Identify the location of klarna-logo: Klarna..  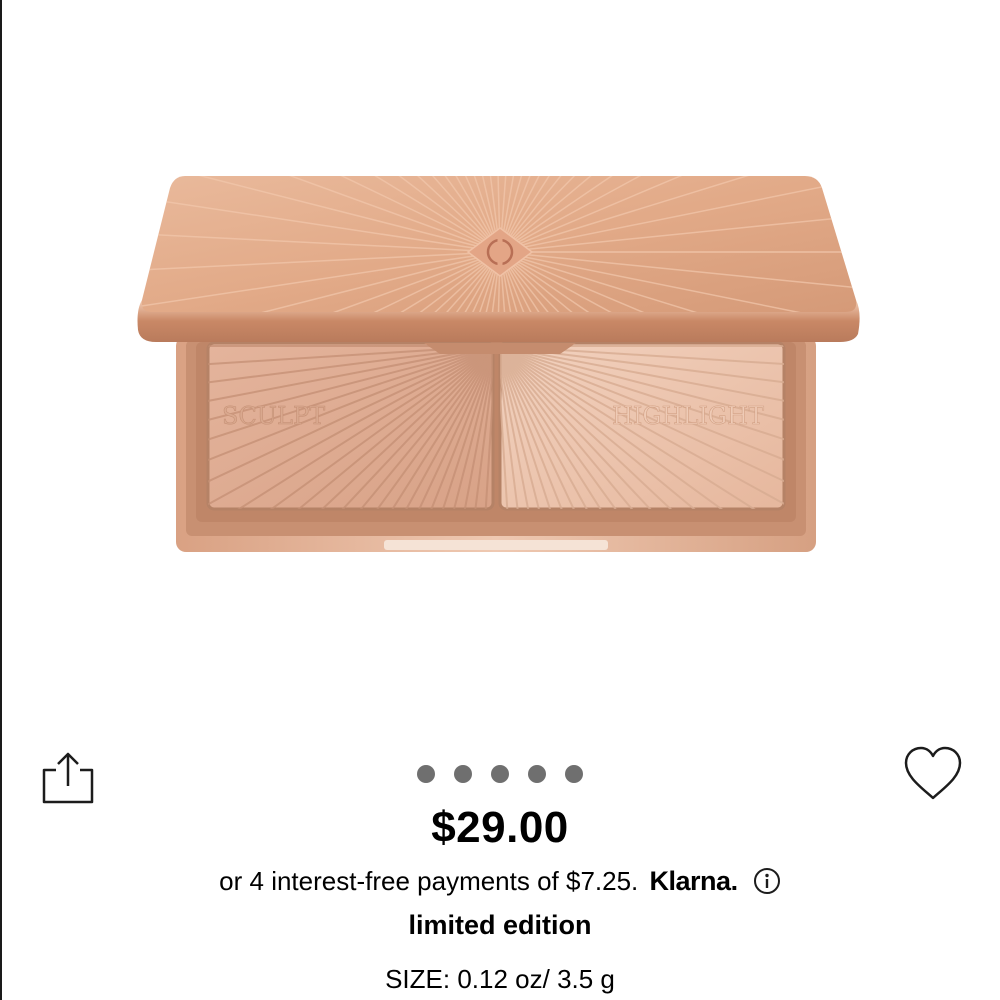
(694, 881).